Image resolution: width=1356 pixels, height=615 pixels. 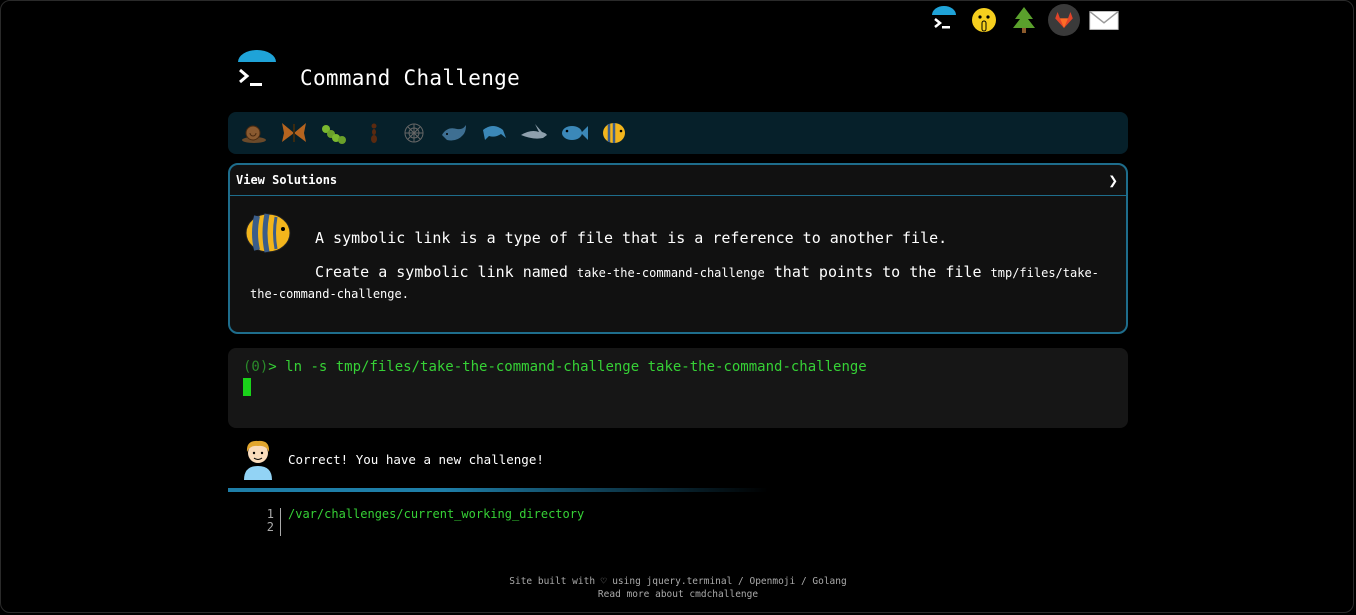 What do you see at coordinates (287, 180) in the screenshot?
I see `view-solutions-label: View Solutions` at bounding box center [287, 180].